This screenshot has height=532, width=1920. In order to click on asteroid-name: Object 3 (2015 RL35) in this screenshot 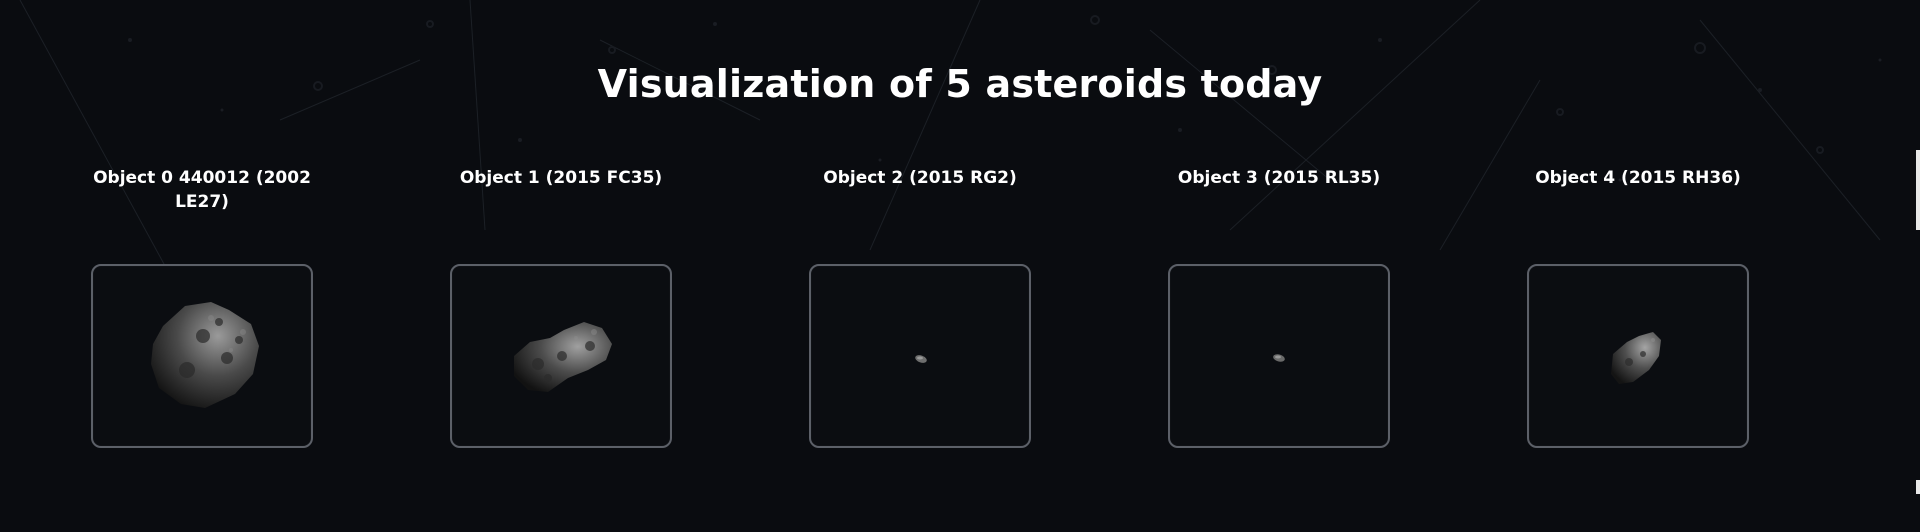, I will do `click(1279, 178)`.